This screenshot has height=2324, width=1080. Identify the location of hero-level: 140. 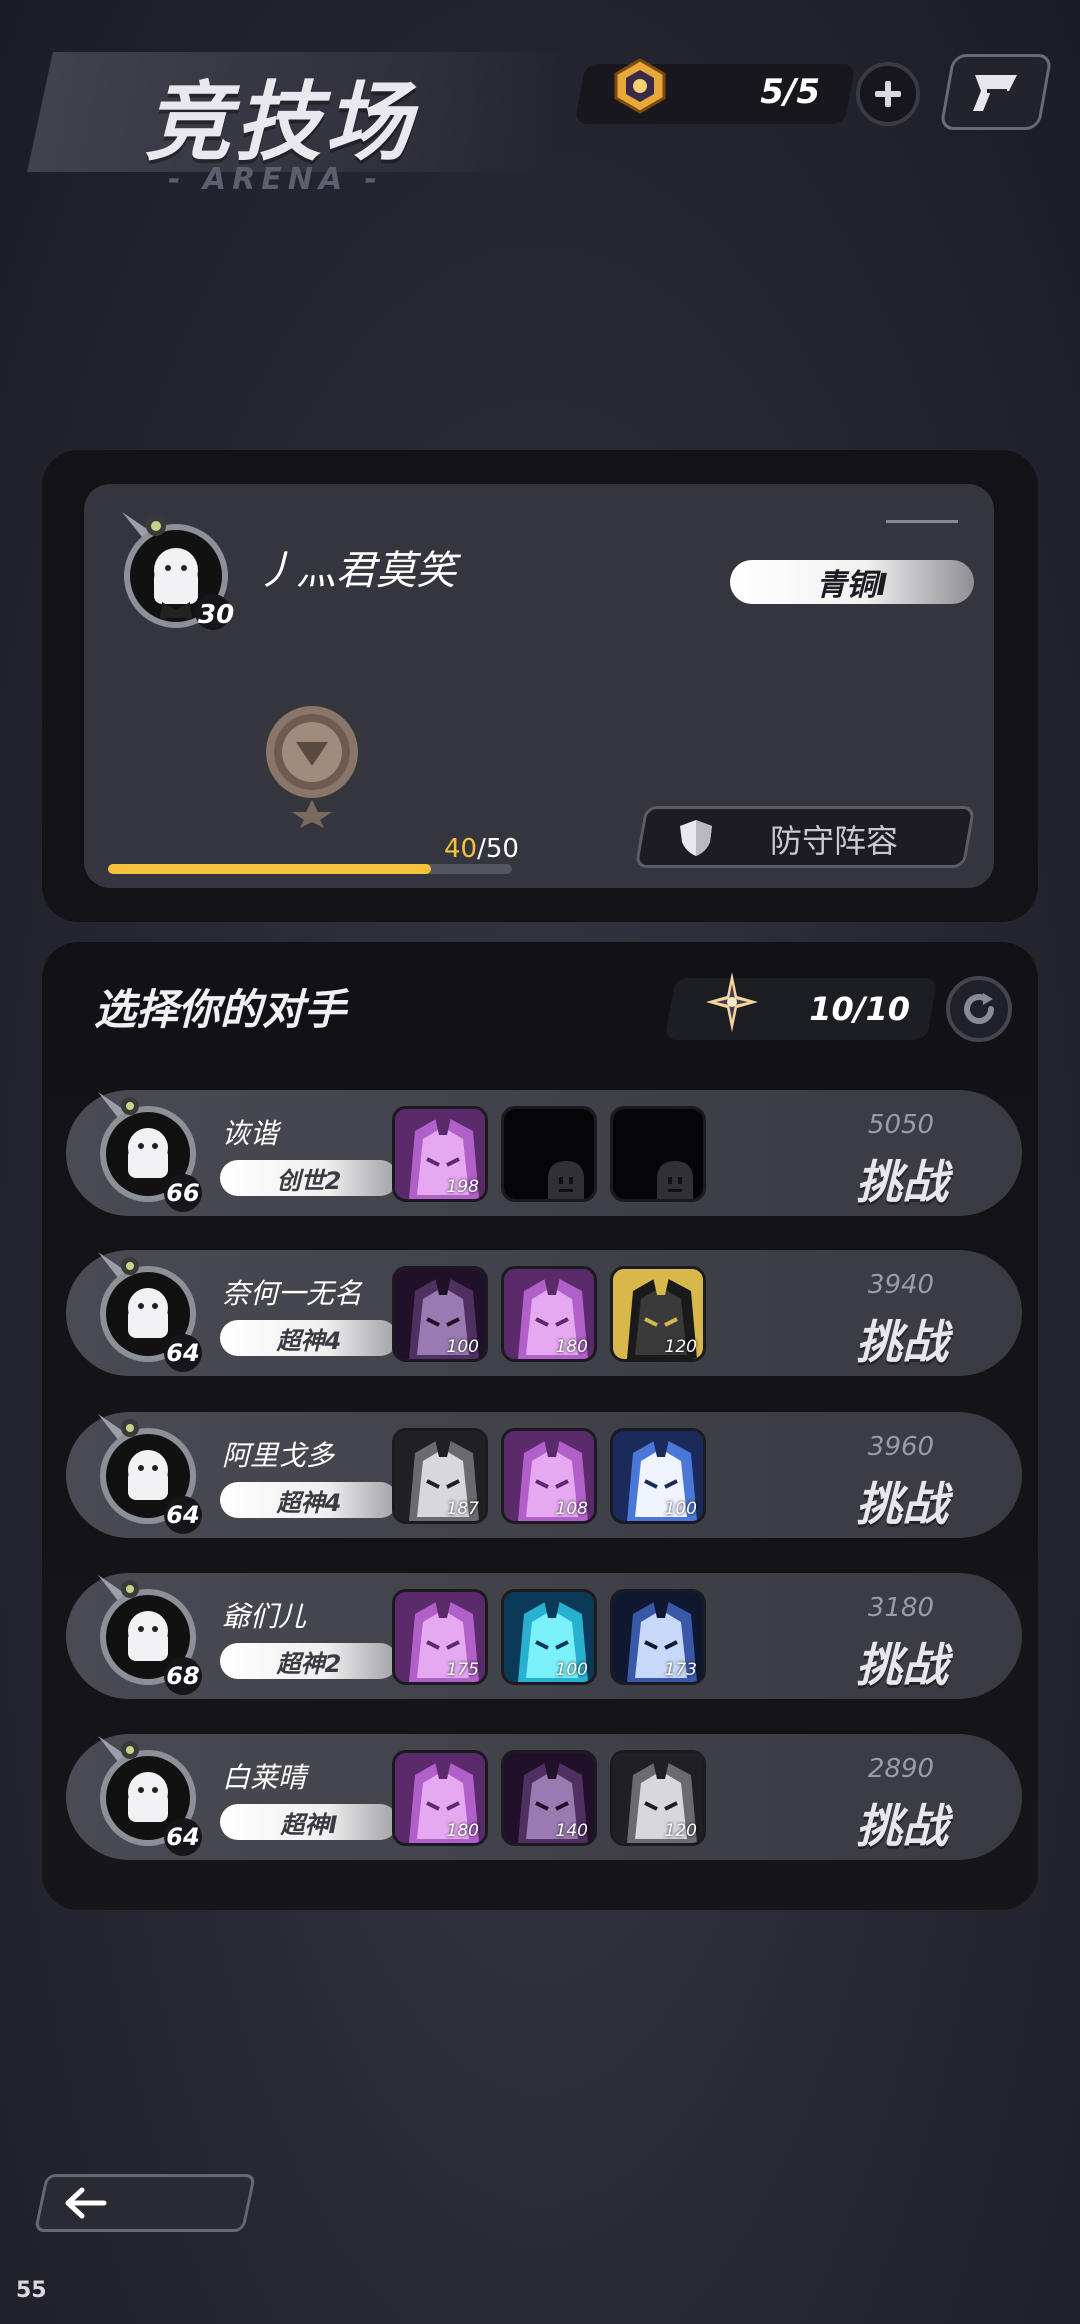
(571, 1831).